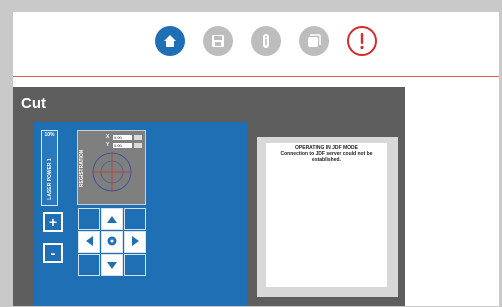 This screenshot has width=502, height=307. I want to click on laser-power-label: LASER POWER 1, so click(49, 179).